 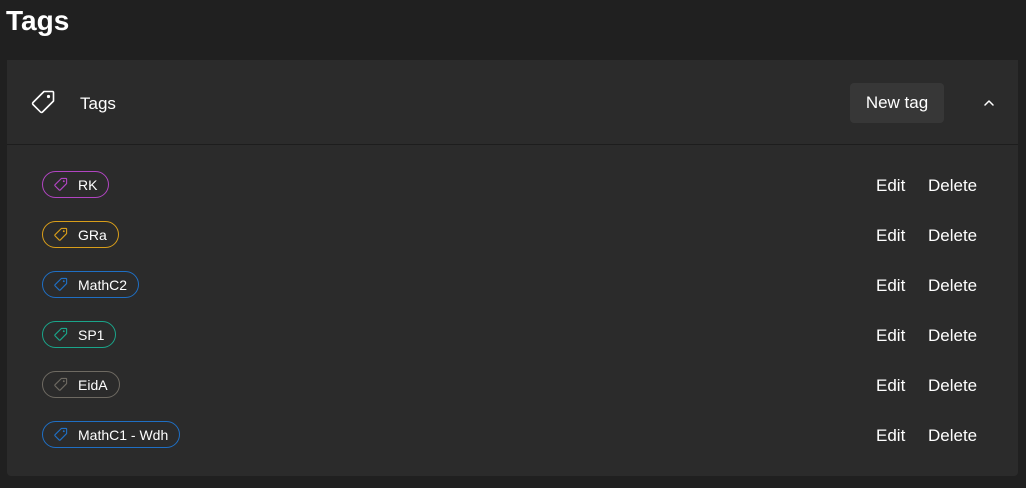 What do you see at coordinates (98, 103) in the screenshot?
I see `section-title: Tags` at bounding box center [98, 103].